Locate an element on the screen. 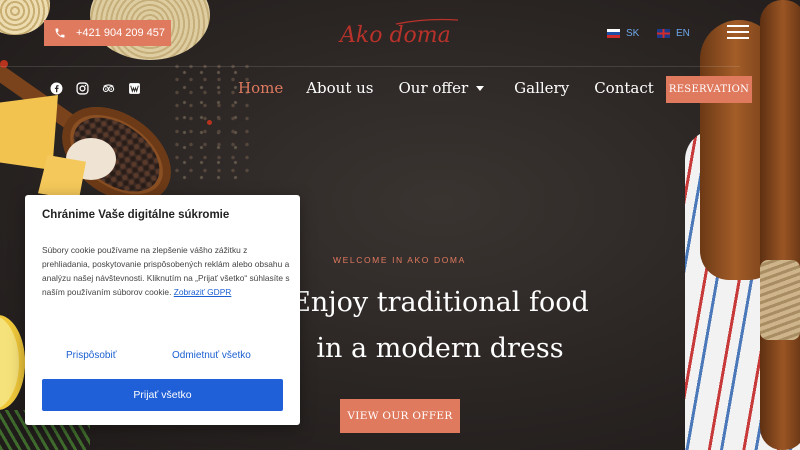 This screenshot has height=450, width=800. tomato-decoration is located at coordinates (209, 122).